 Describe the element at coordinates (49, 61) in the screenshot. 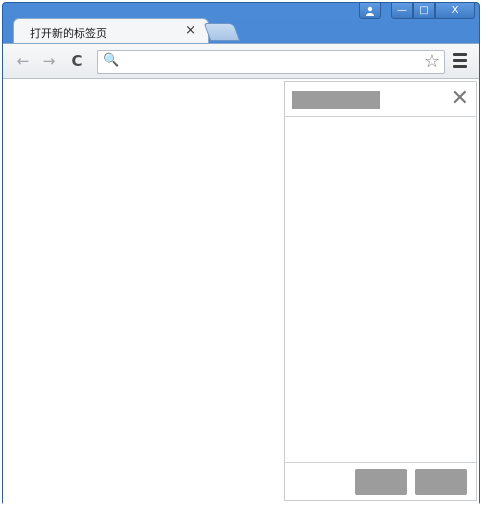

I see `forward-button: →` at that location.